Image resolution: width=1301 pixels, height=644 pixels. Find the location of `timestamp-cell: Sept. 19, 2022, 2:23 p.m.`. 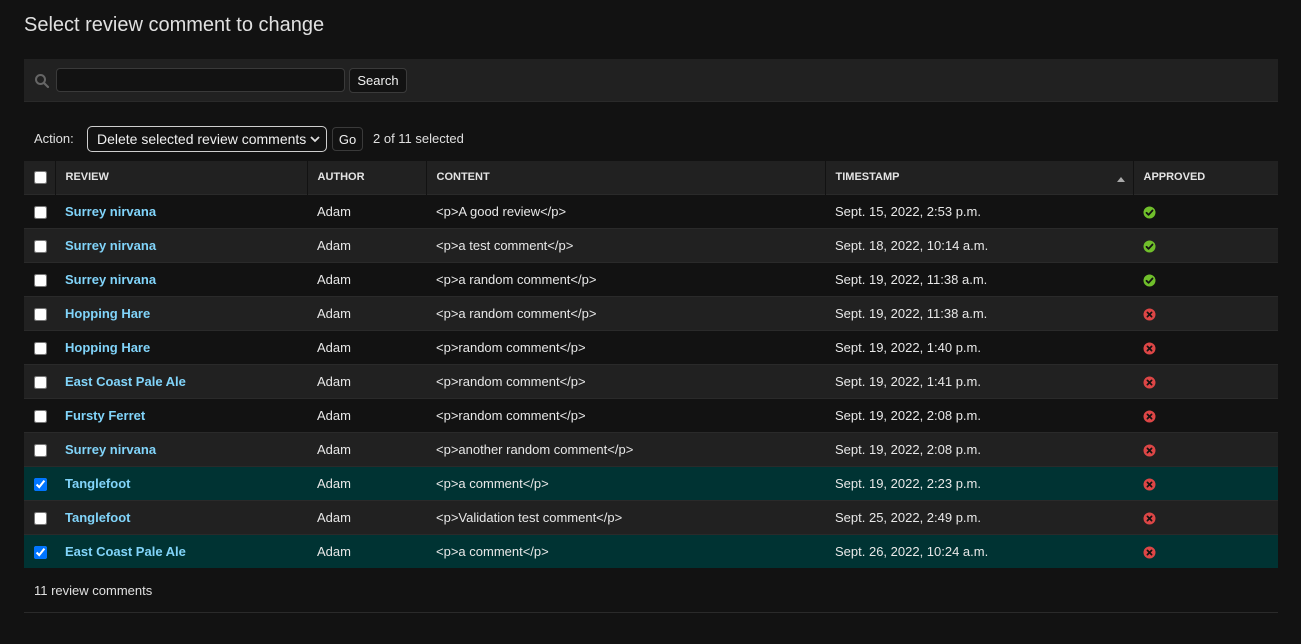

timestamp-cell: Sept. 19, 2022, 2:23 p.m. is located at coordinates (979, 482).